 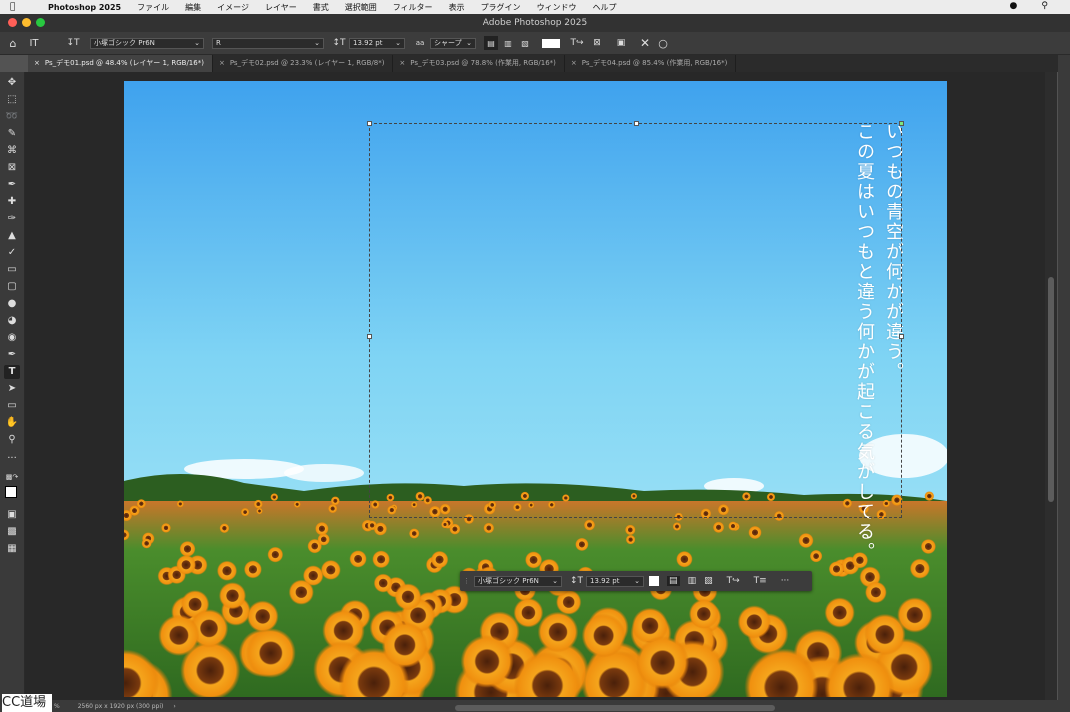 What do you see at coordinates (153, 7) in the screenshot?
I see `menu-file: ファイル` at bounding box center [153, 7].